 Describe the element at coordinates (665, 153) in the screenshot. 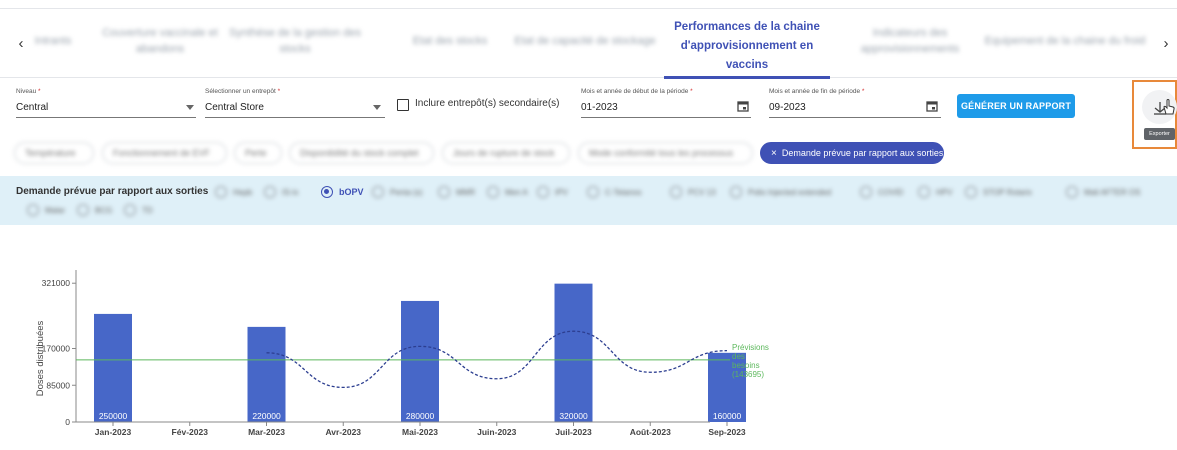

I see `chip-mode-conformite: Mode conformité tous les processus` at that location.